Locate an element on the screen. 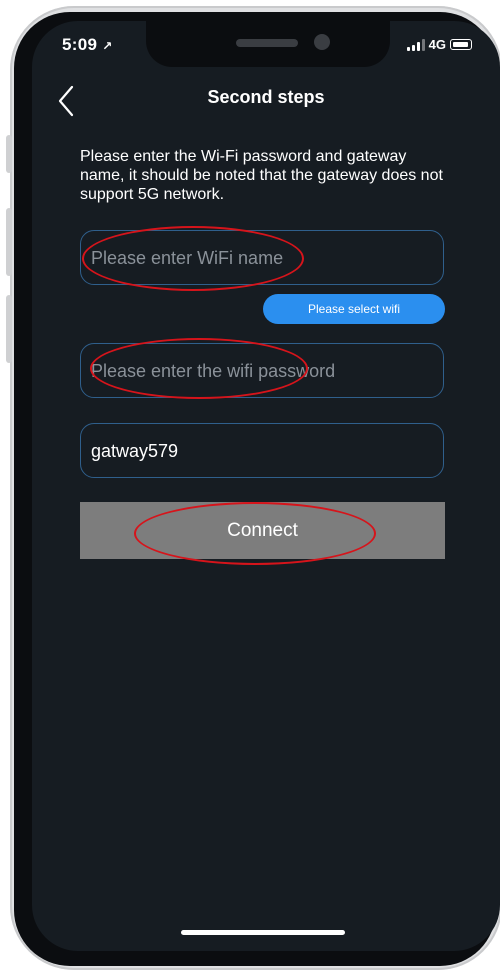 The width and height of the screenshot is (500, 970). volume-up-button is located at coordinates (9, 242).